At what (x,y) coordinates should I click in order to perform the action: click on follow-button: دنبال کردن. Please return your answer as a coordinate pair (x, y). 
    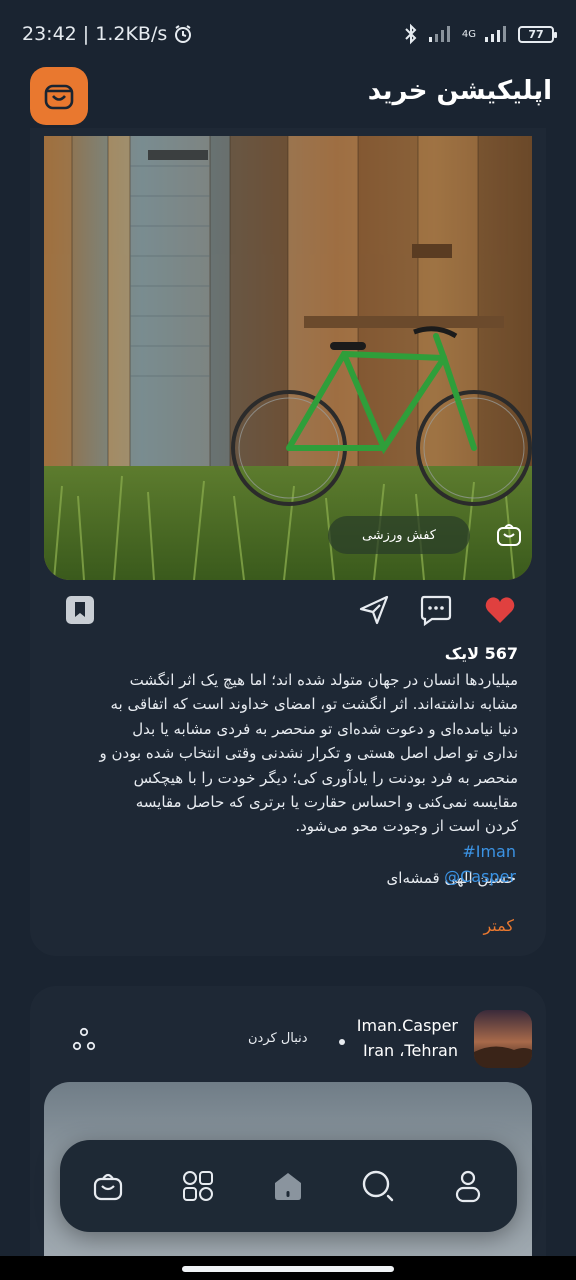
    Looking at the image, I should click on (278, 1038).